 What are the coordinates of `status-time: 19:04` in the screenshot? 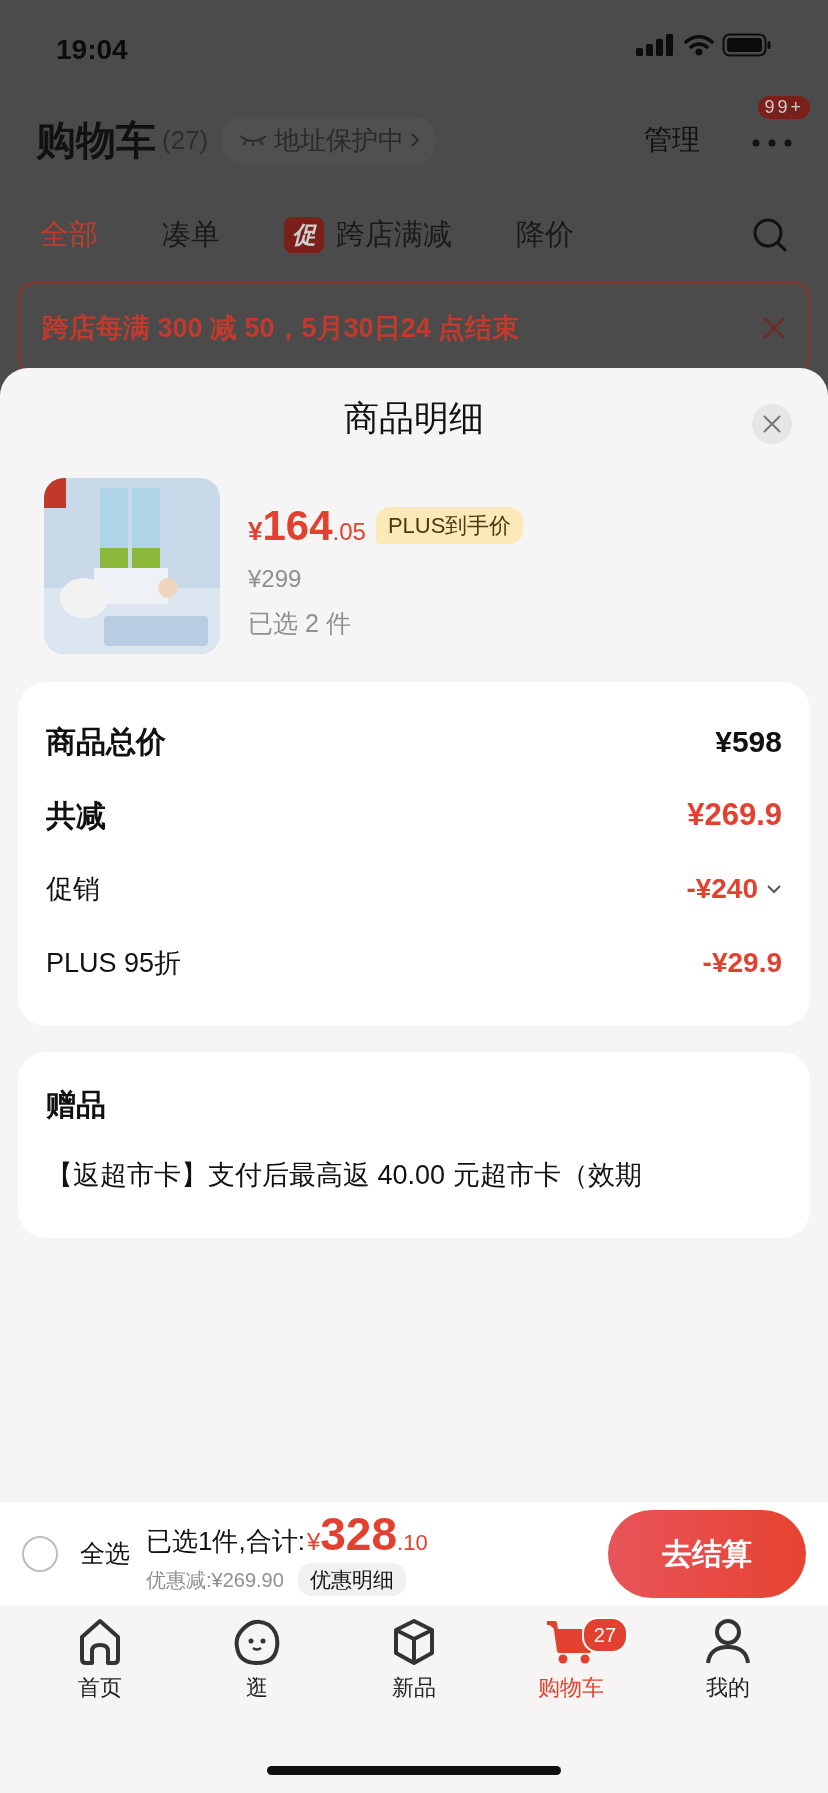 It's located at (92, 50).